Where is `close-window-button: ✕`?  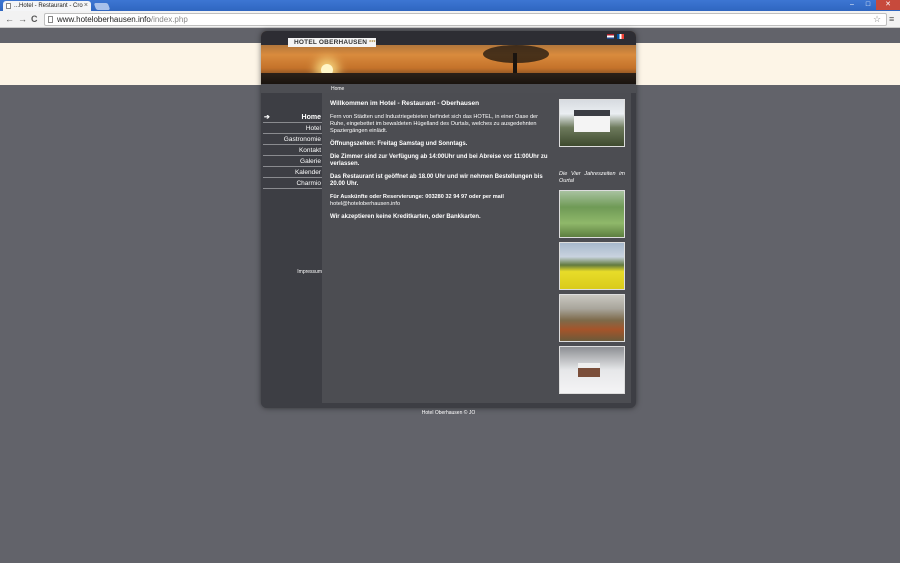 close-window-button: ✕ is located at coordinates (888, 5).